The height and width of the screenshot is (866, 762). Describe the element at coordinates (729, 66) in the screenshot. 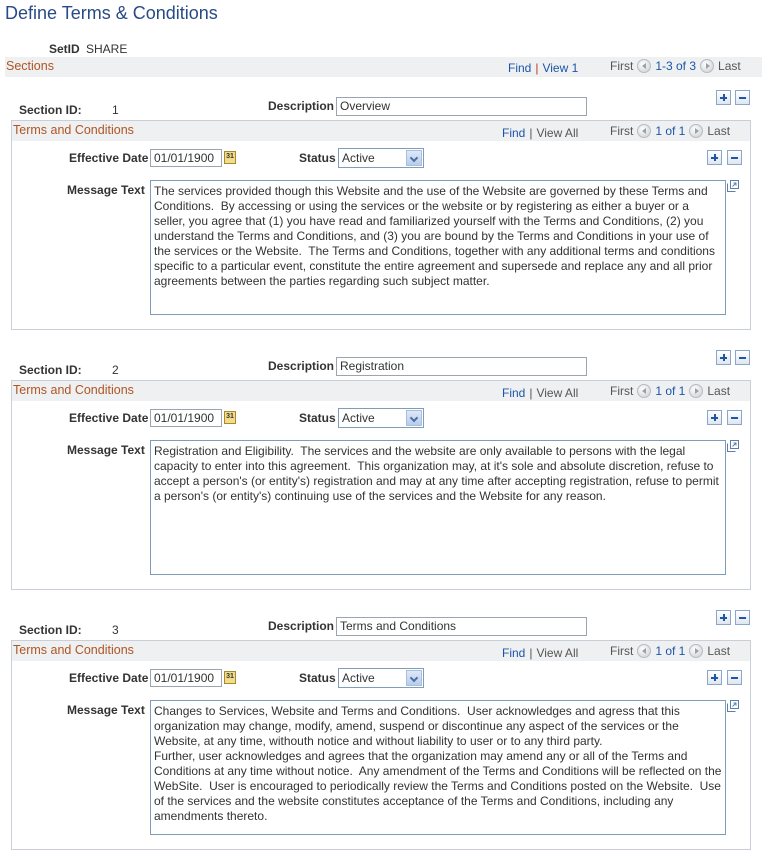

I see `sections-last-label: Last` at that location.